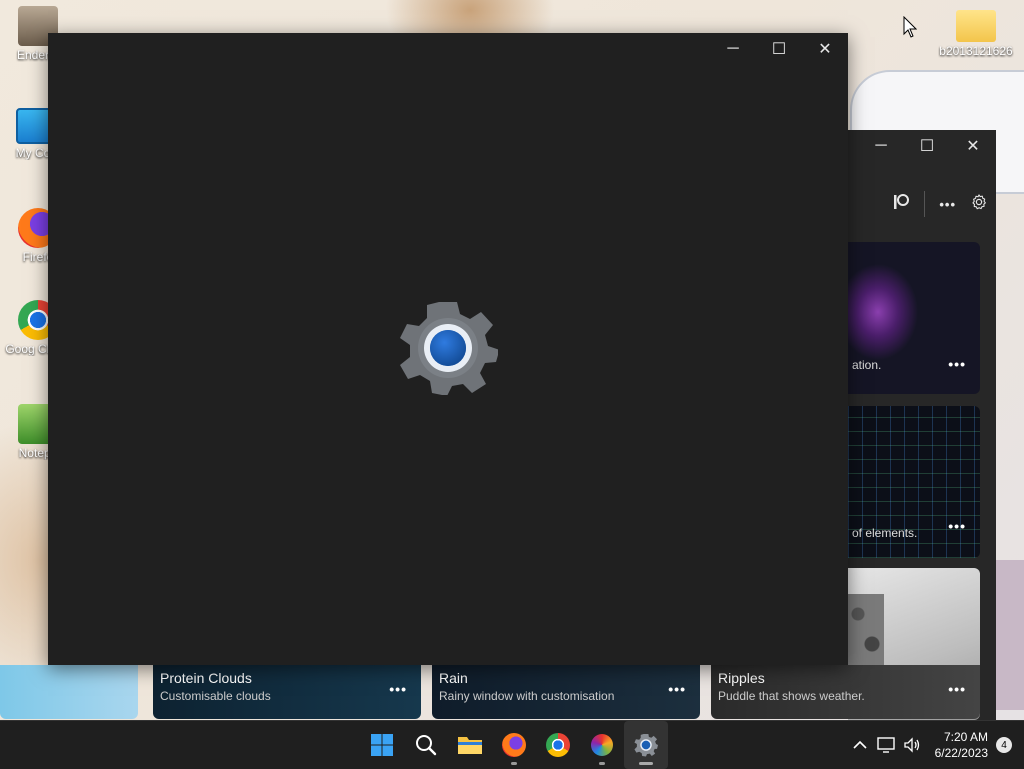 The image size is (1024, 769). I want to click on settings-gear-icon, so click(449, 348).